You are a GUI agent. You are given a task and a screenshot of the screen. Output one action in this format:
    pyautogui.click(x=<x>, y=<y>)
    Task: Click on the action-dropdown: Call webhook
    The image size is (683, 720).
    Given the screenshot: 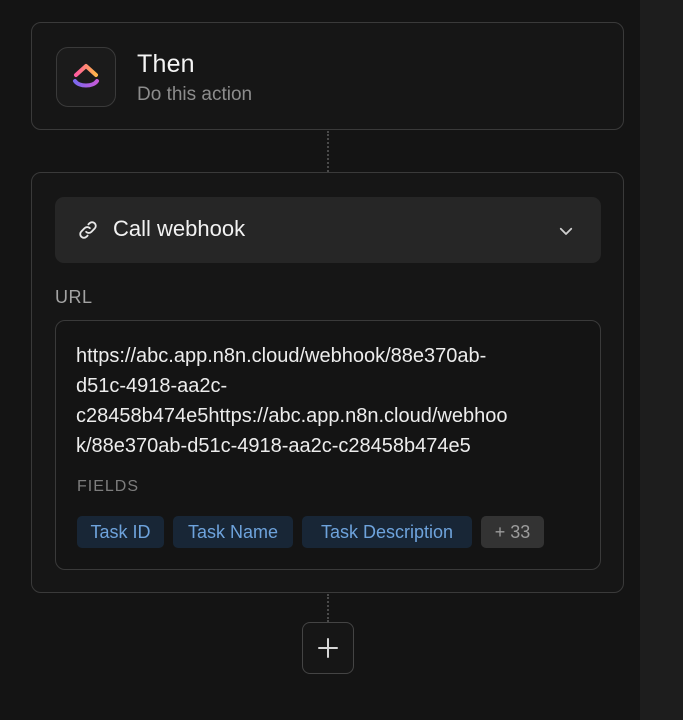 What is the action you would take?
    pyautogui.click(x=328, y=230)
    